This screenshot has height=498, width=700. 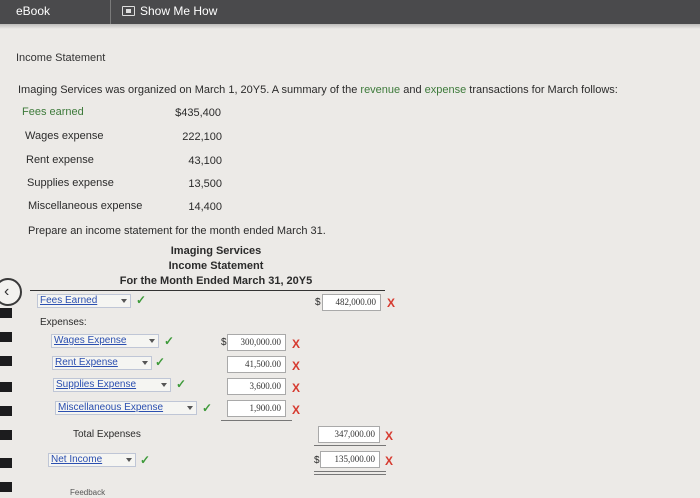 I want to click on statement-company: Imaging Services, so click(x=216, y=251).